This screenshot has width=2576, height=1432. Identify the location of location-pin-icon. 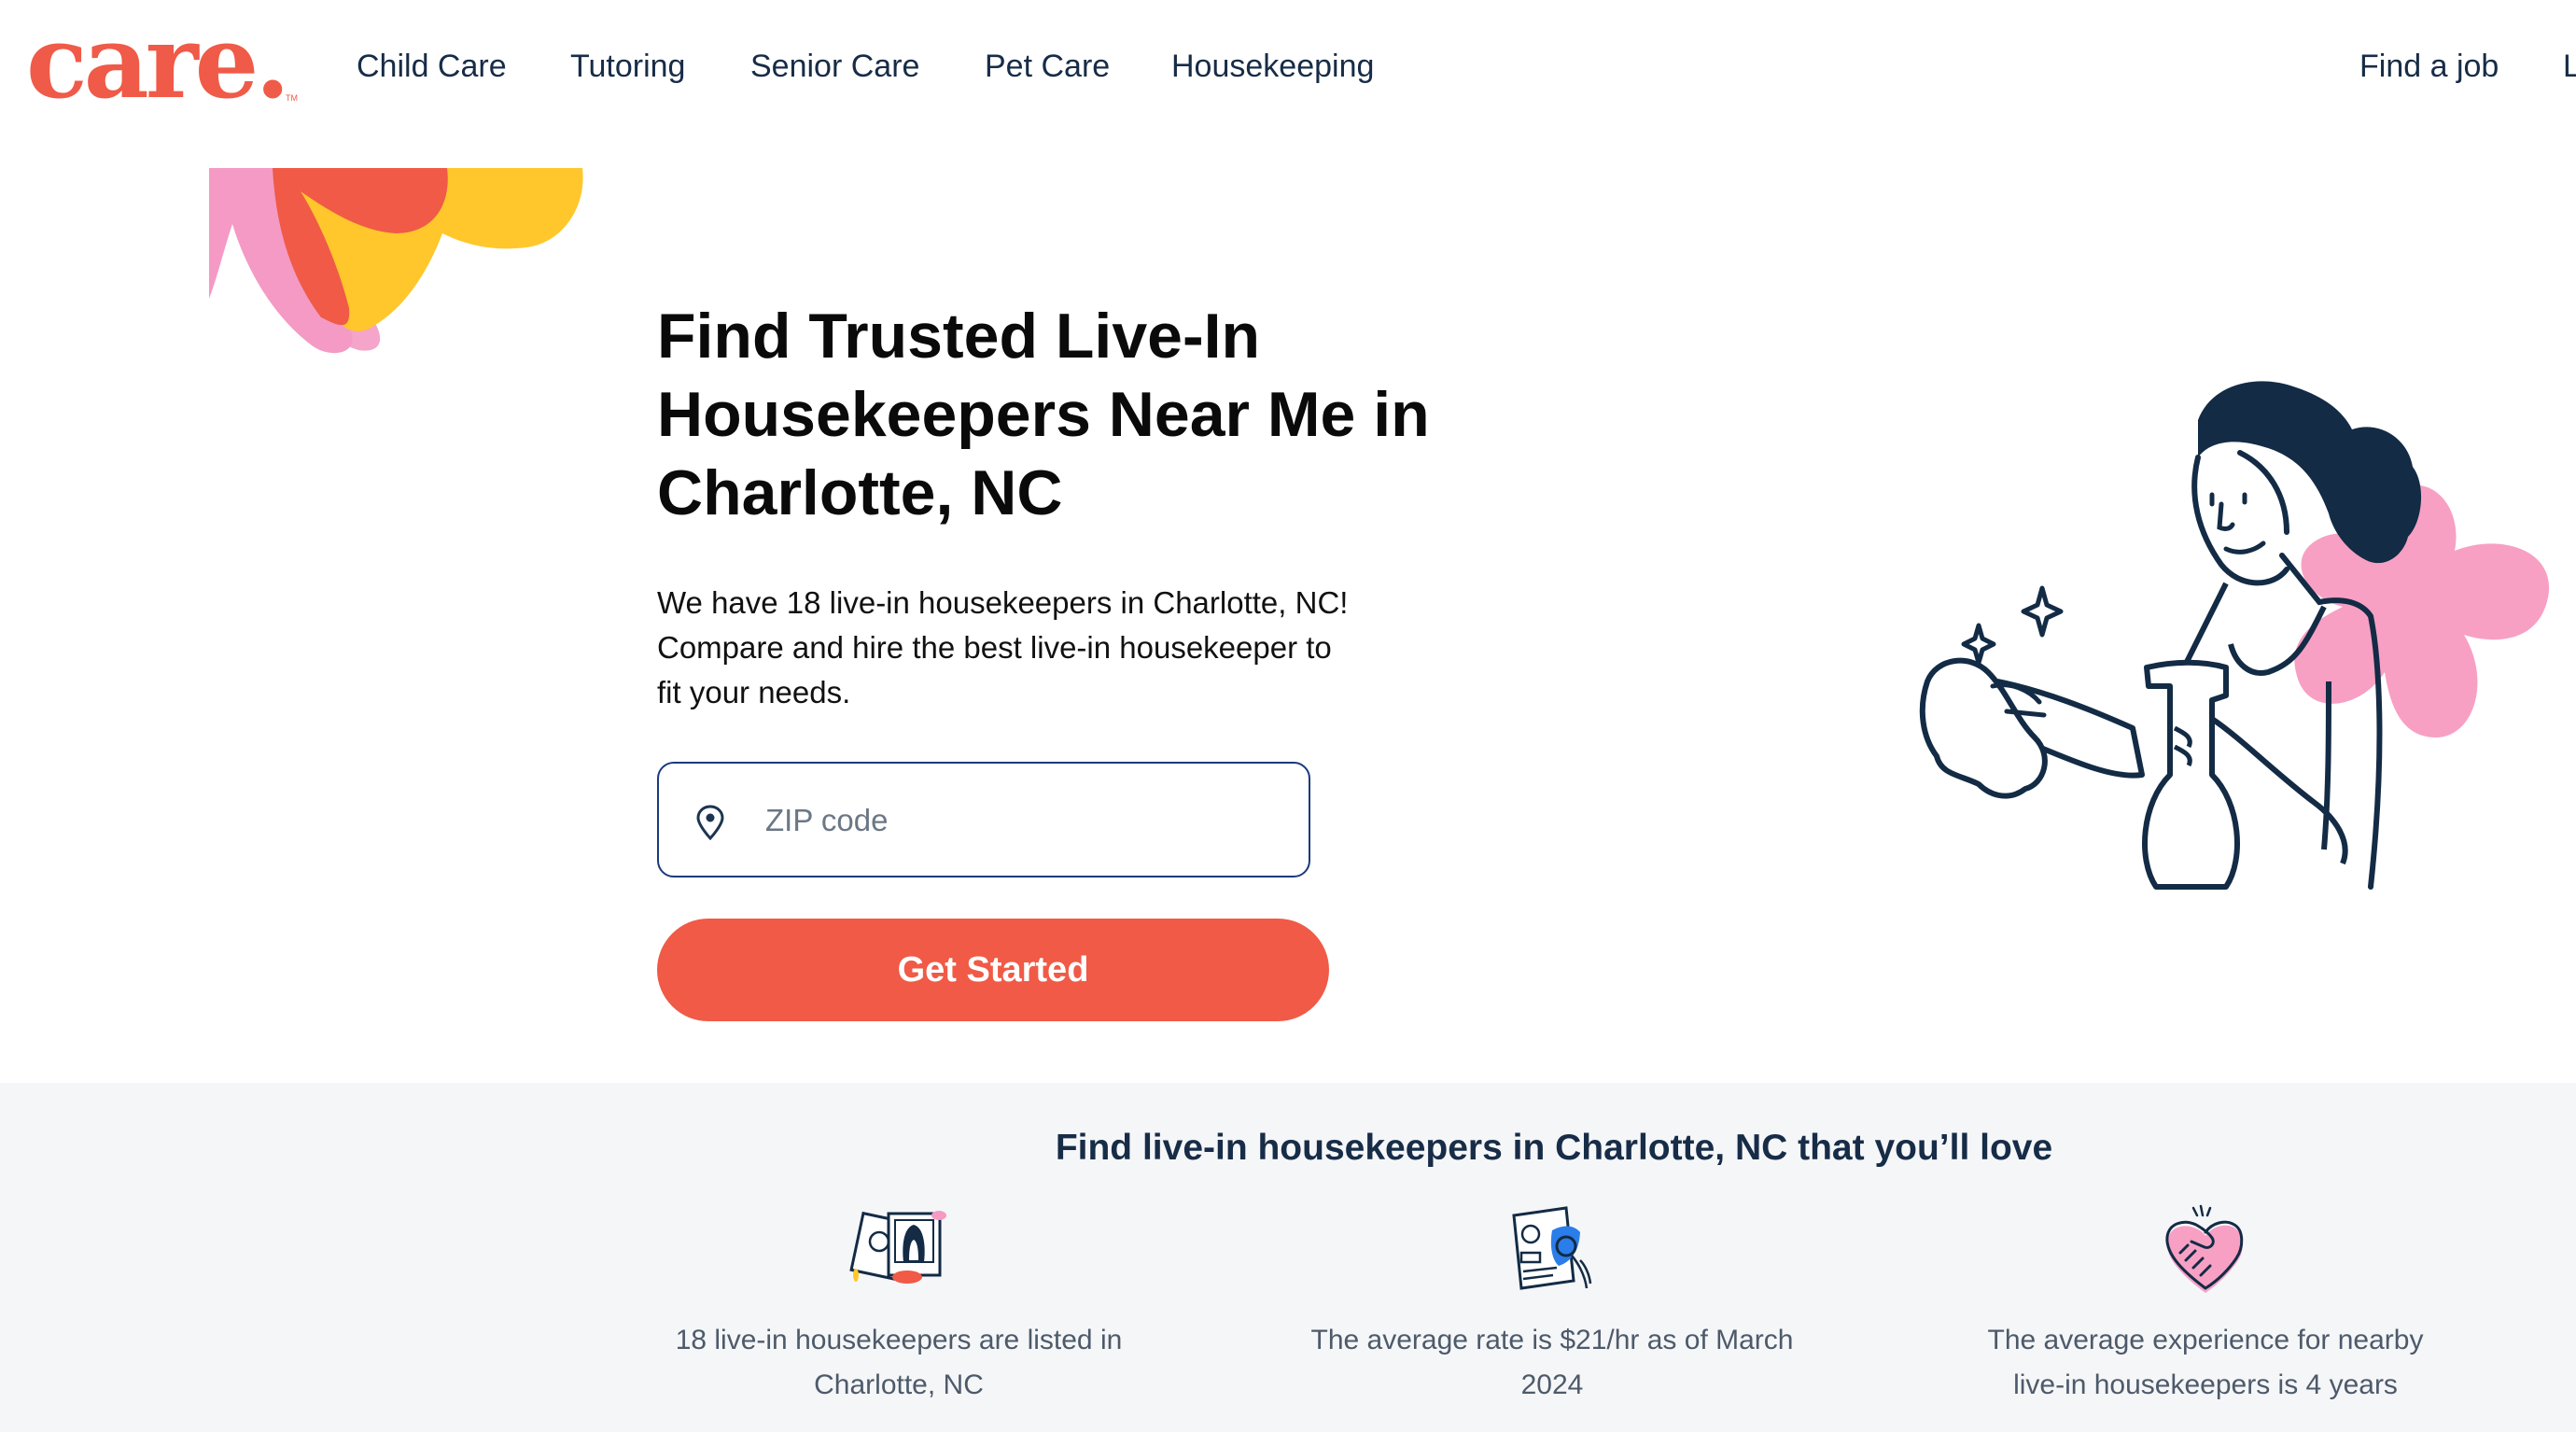
(710, 822).